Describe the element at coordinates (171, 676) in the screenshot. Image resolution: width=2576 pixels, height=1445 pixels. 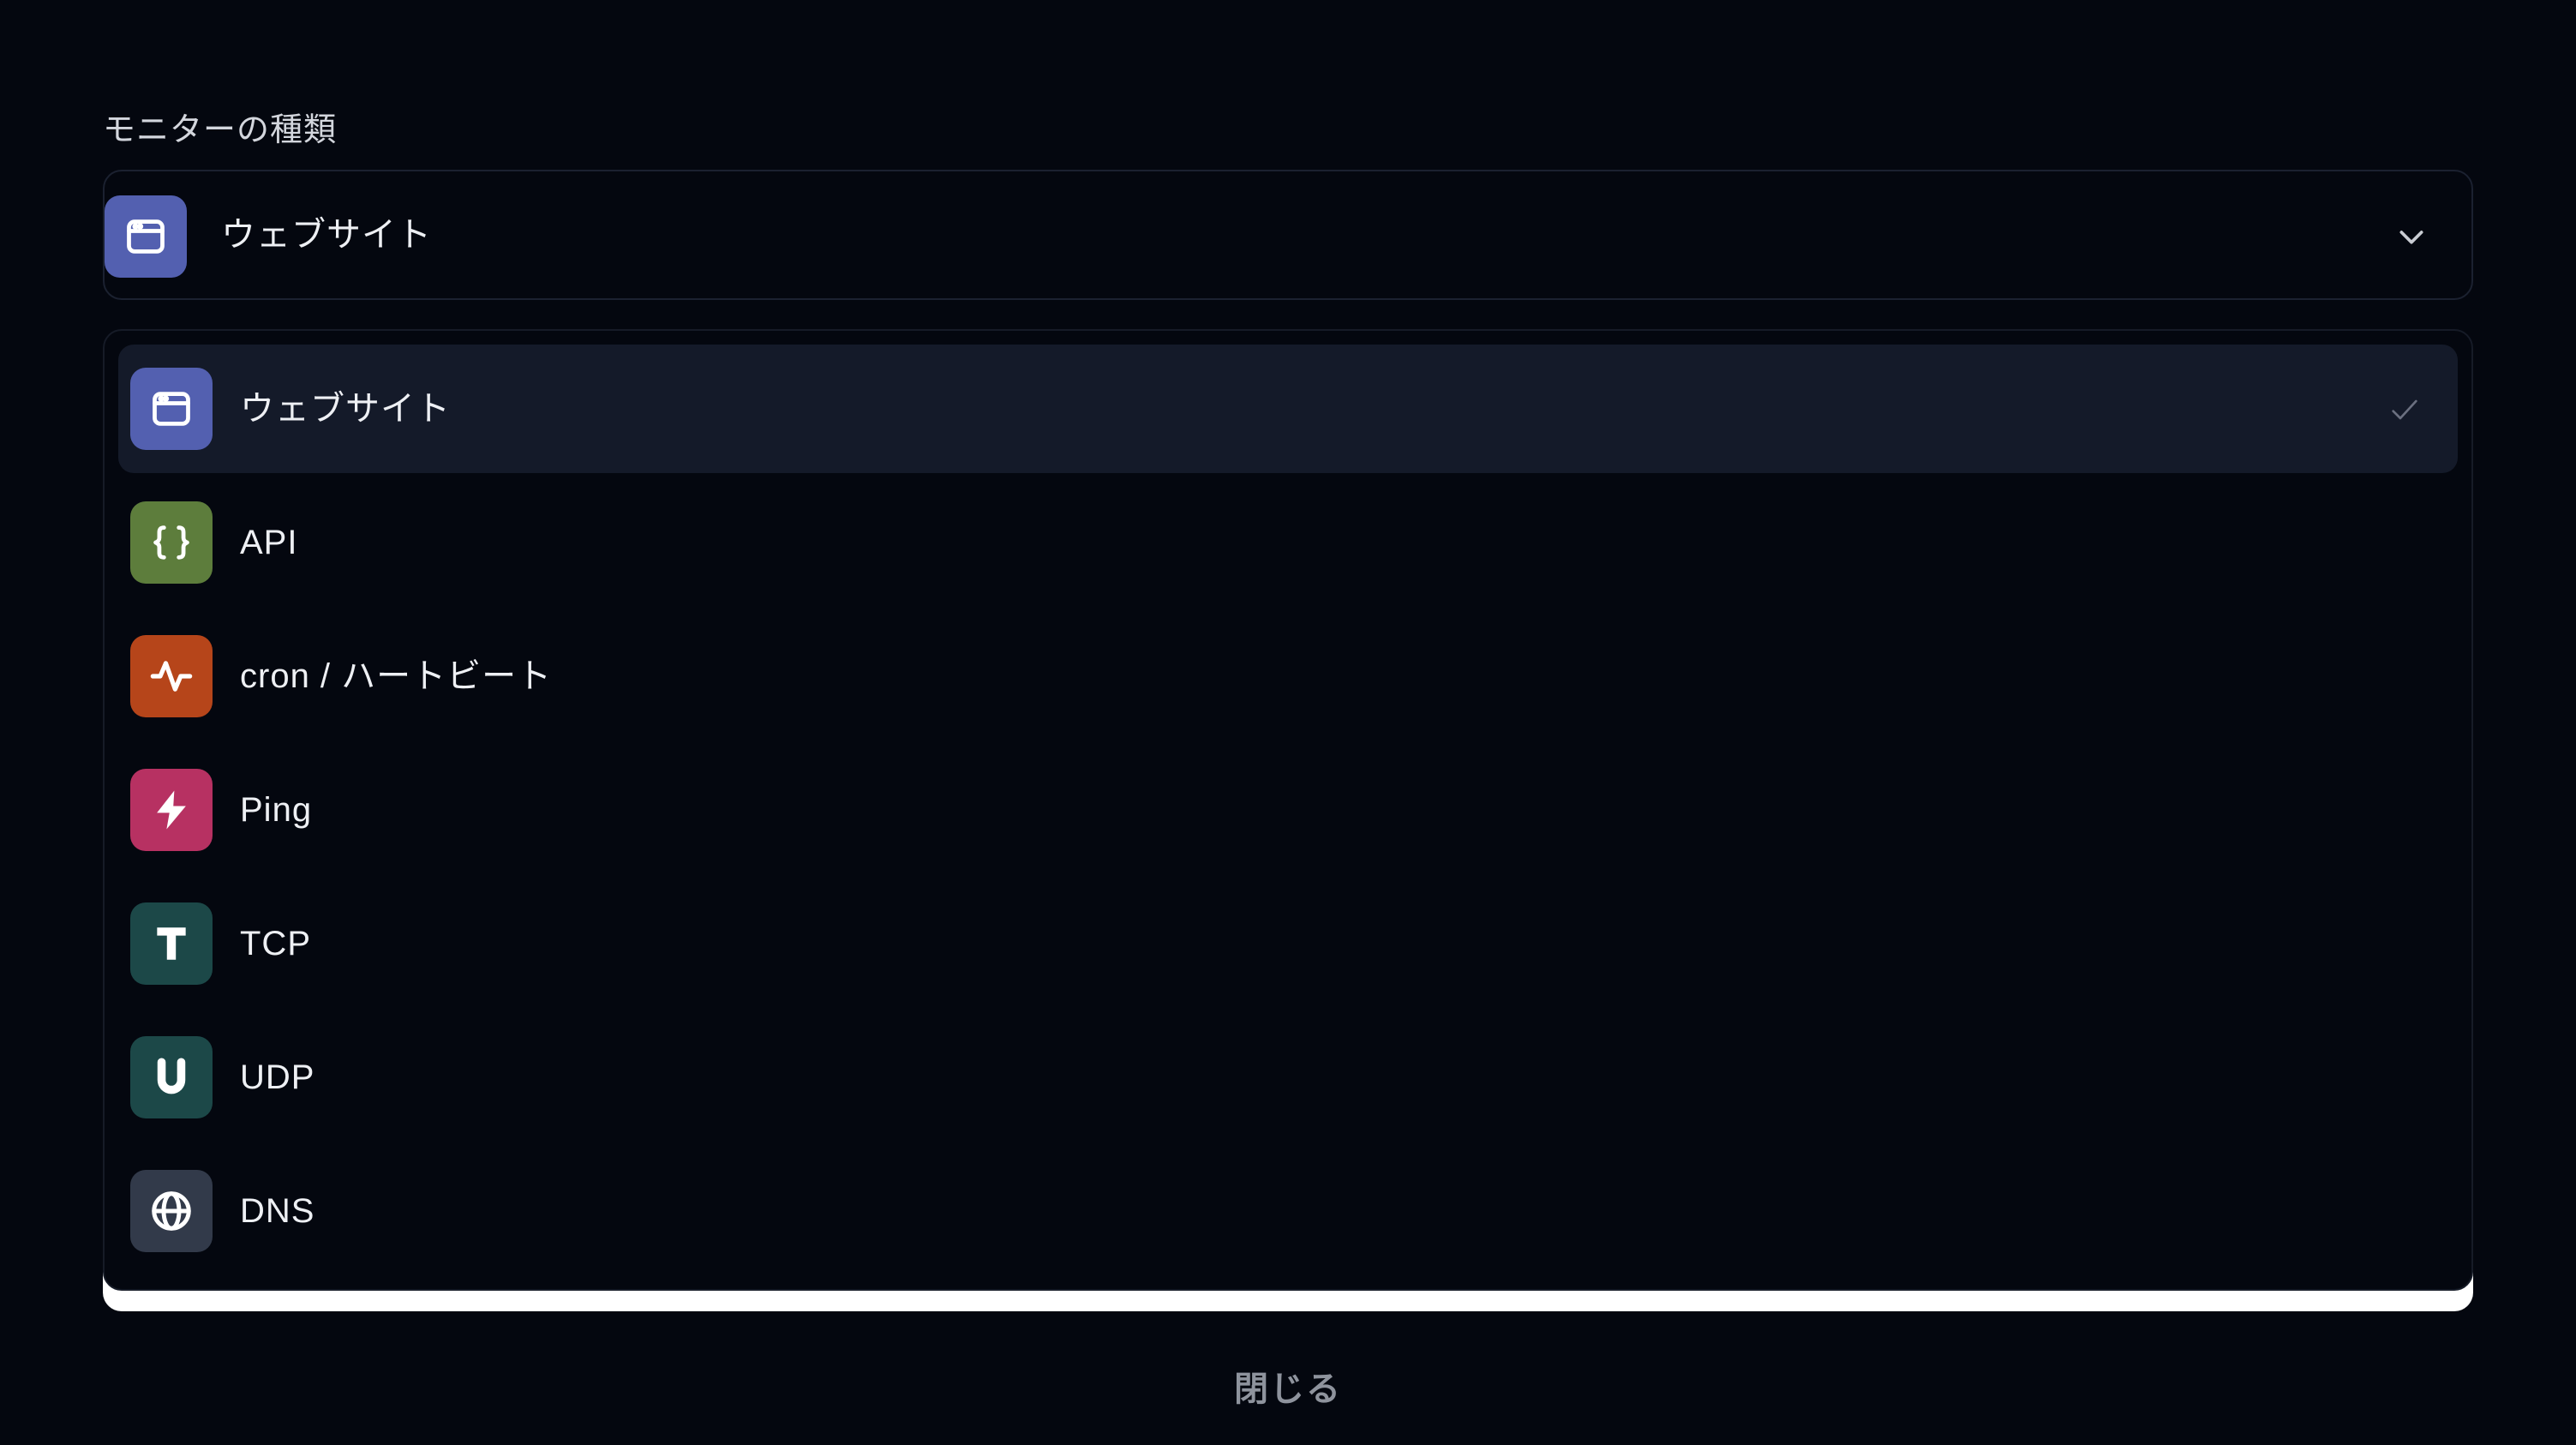
I see `pulse-icon` at that location.